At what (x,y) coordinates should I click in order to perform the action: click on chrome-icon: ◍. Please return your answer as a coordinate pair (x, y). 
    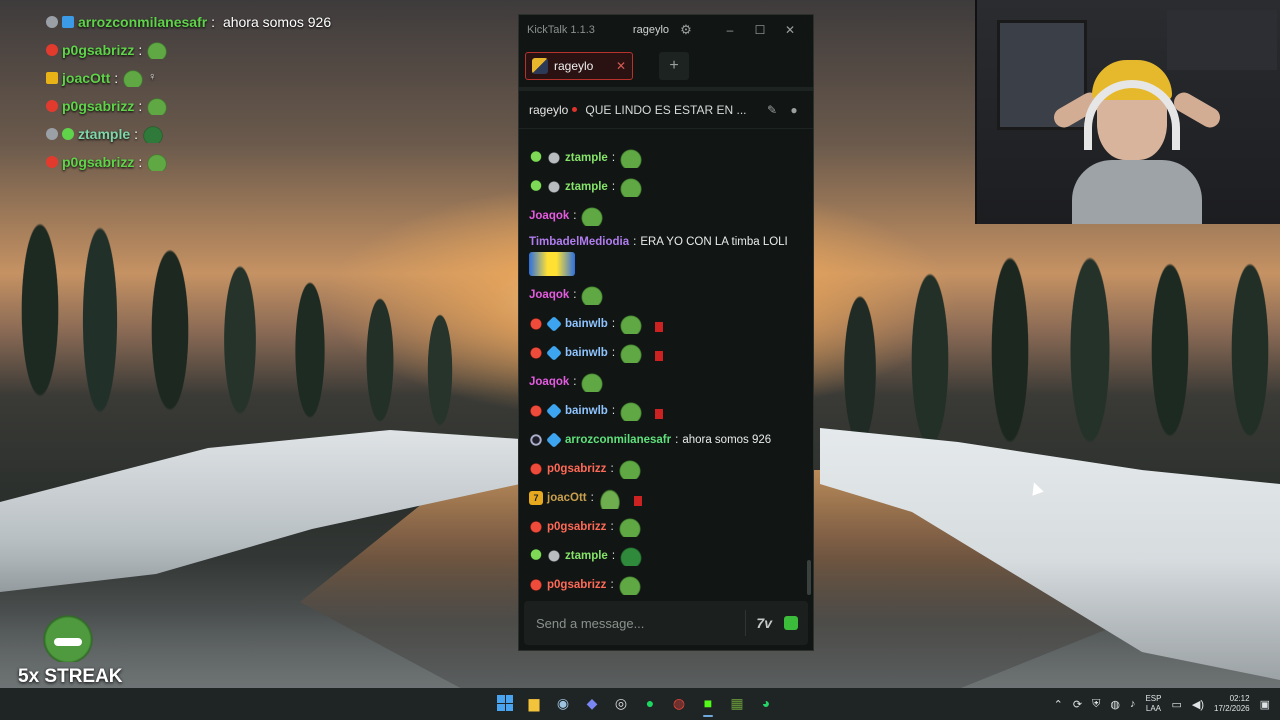
    Looking at the image, I should click on (679, 703).